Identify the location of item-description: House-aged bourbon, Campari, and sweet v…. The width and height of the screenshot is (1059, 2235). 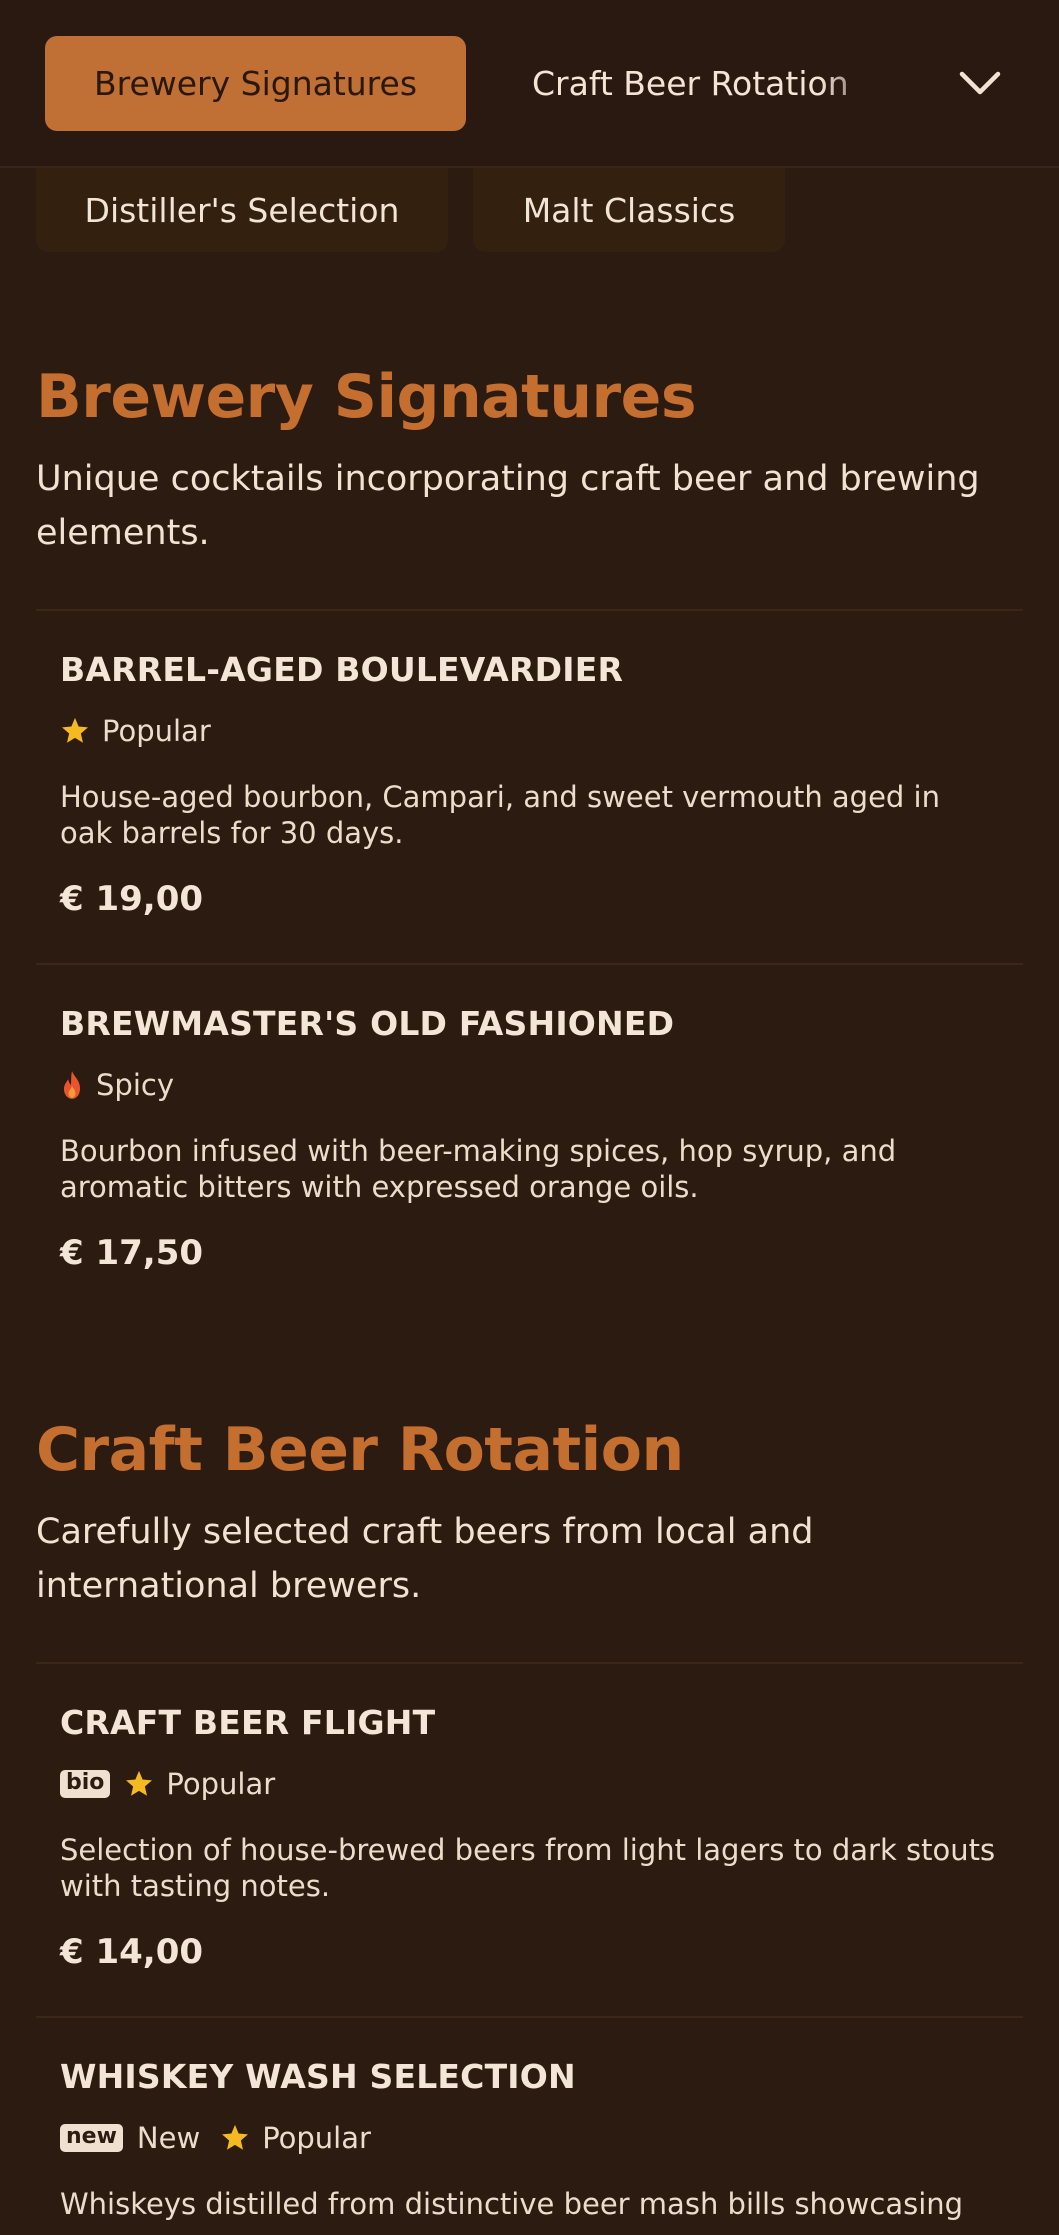
(500, 815).